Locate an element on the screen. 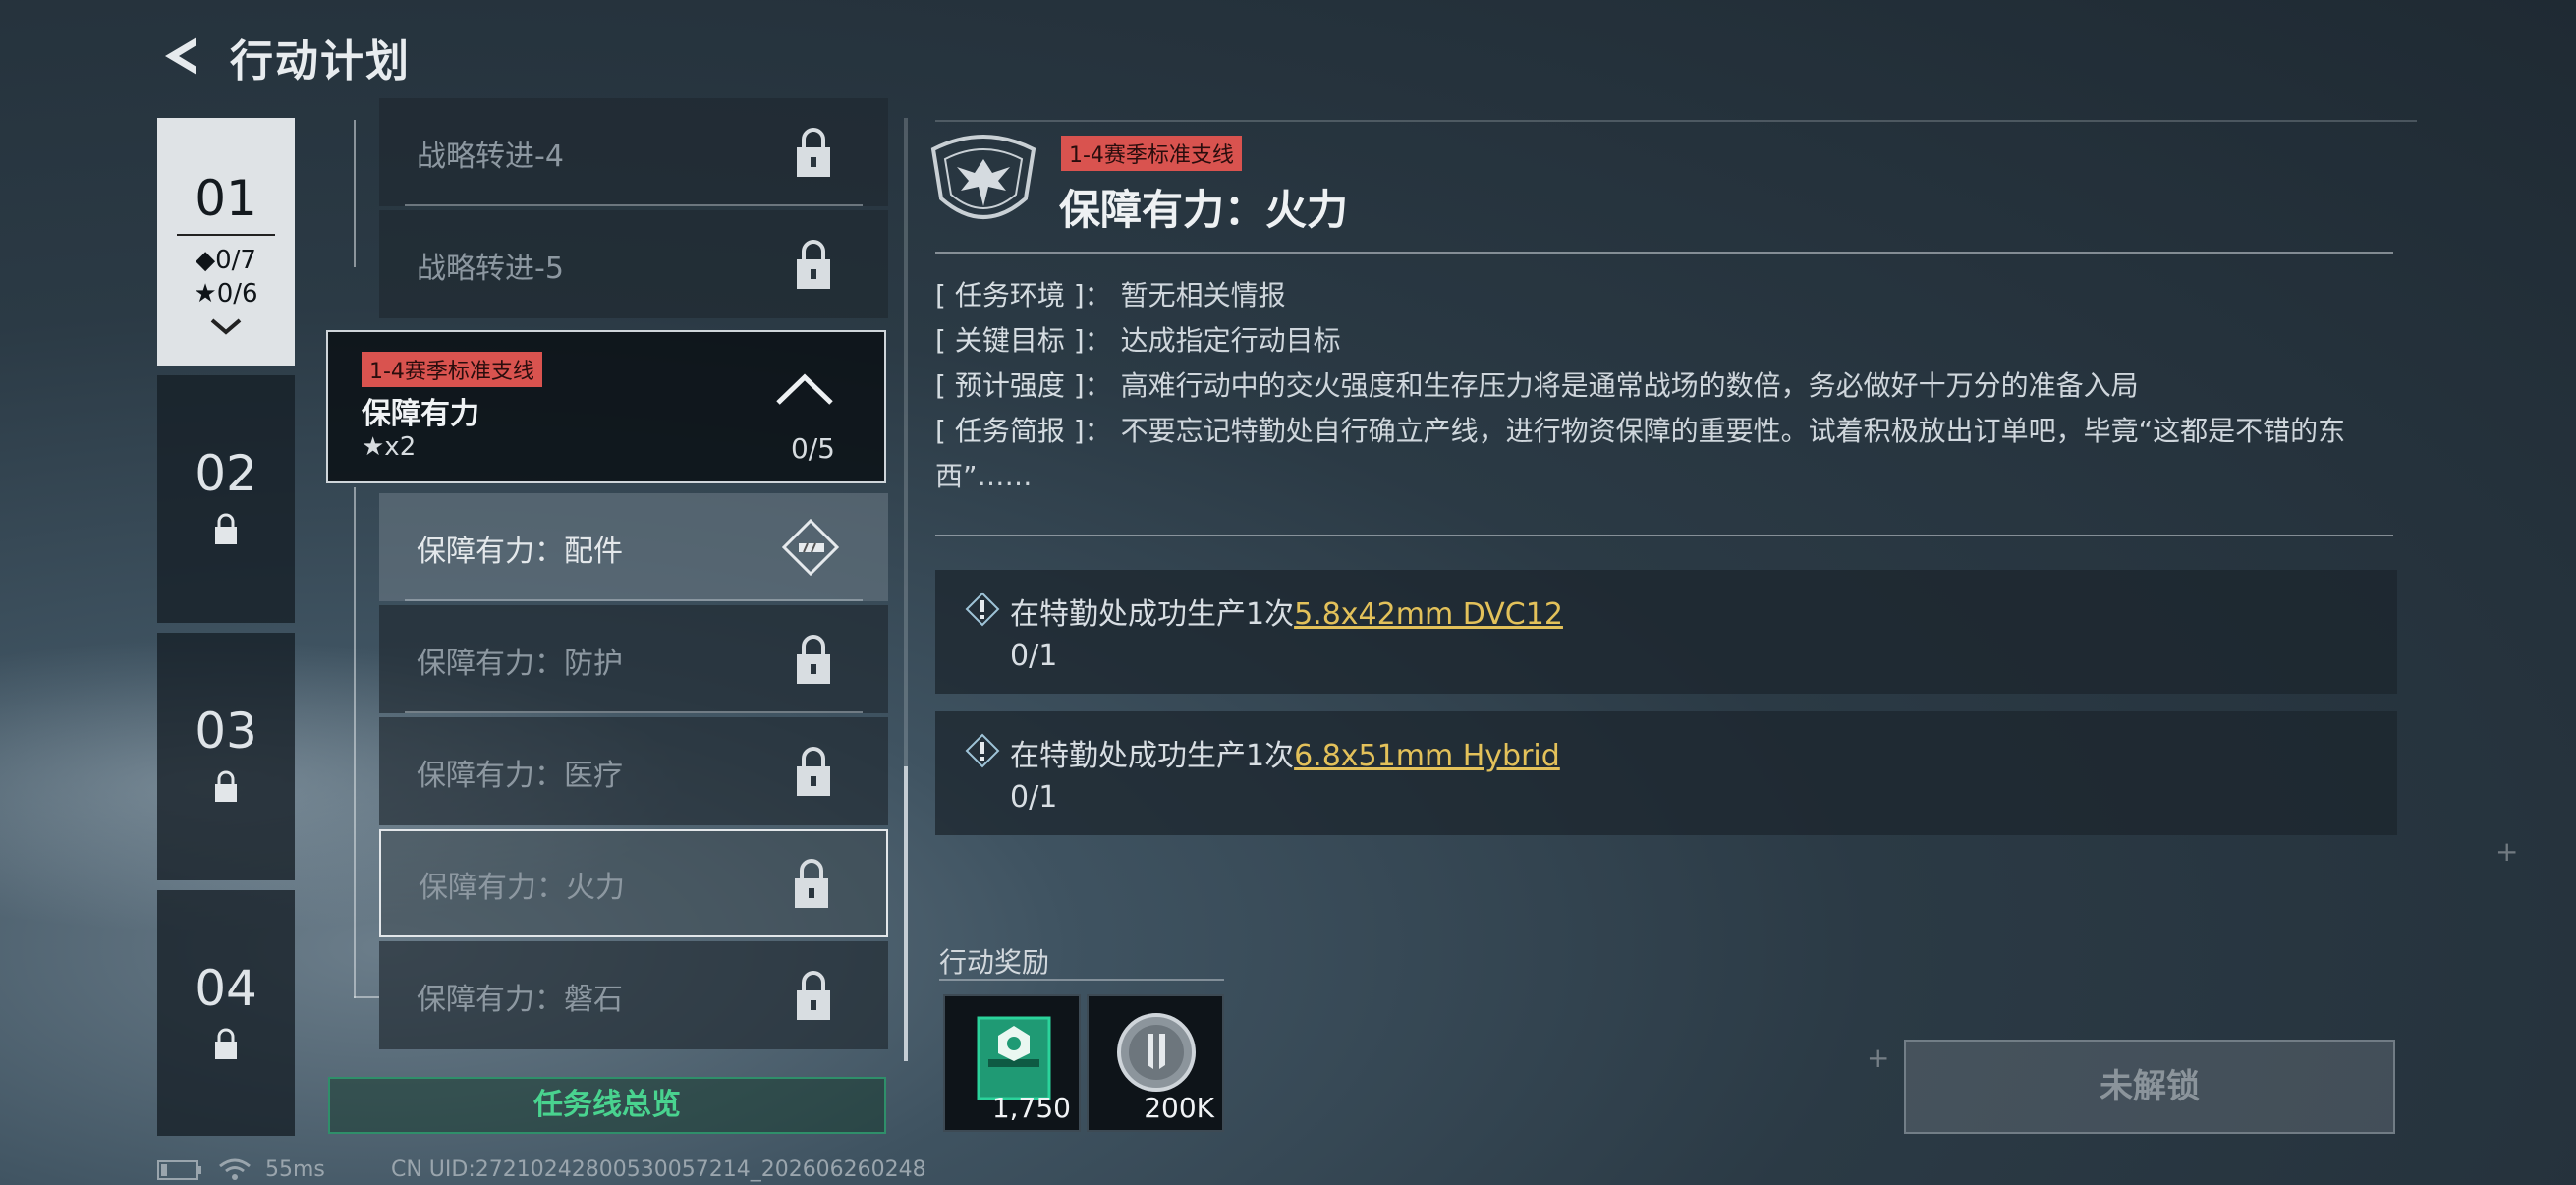 This screenshot has height=1185, width=2576. chapter-tab-03: 03 is located at coordinates (226, 757).